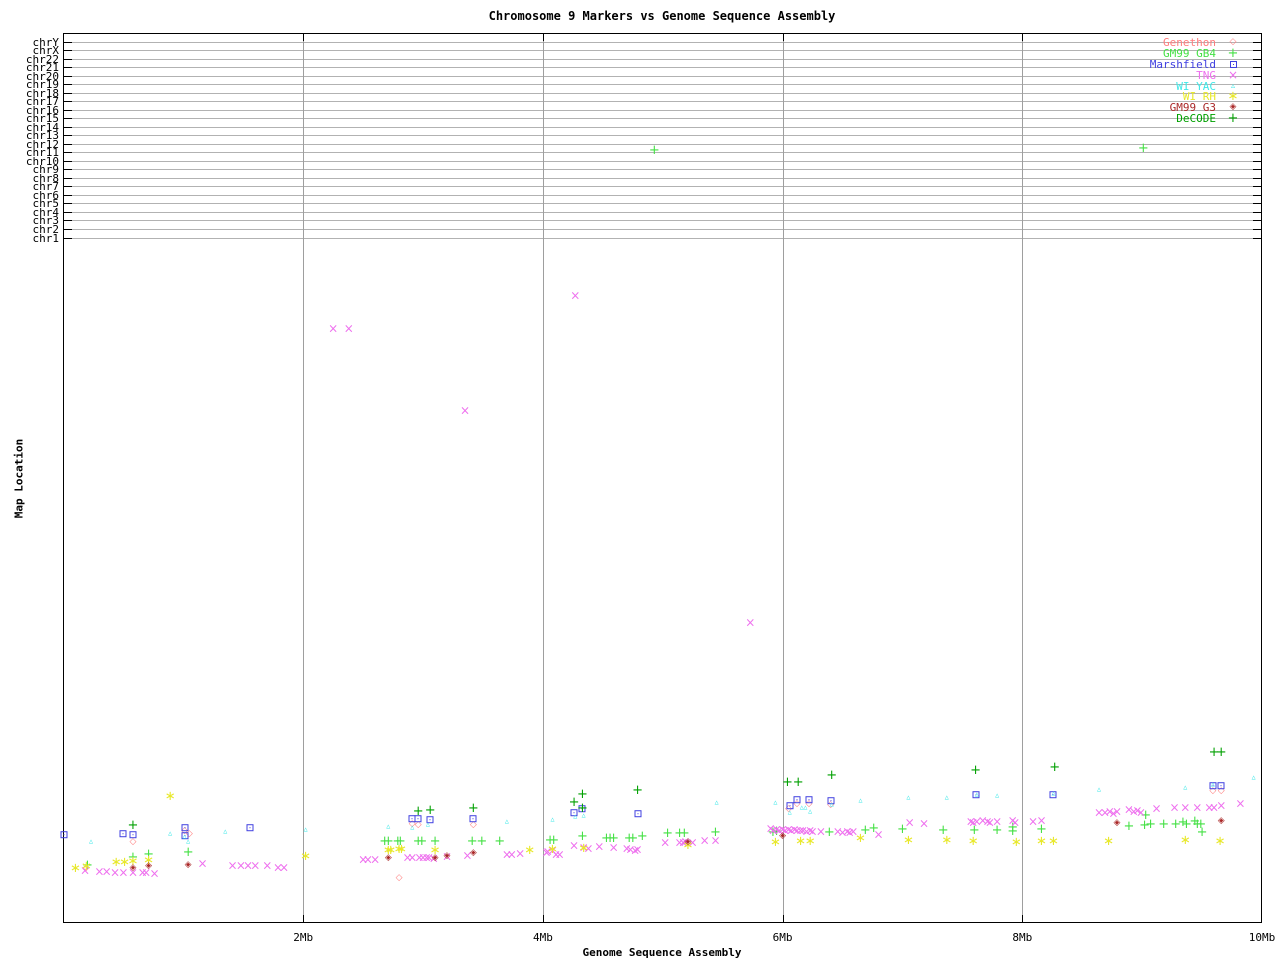 The image size is (1280, 960). I want to click on x-tick-label: 8Mb, so click(1022, 937).